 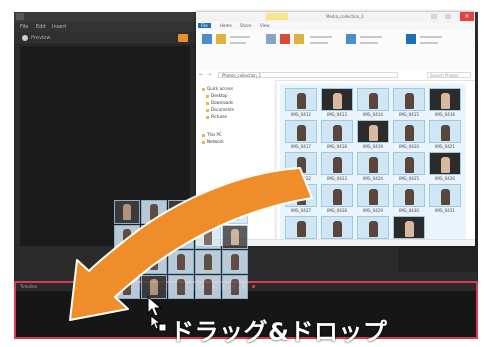 What do you see at coordinates (449, 75) in the screenshot?
I see `search-input: Search Photos` at bounding box center [449, 75].